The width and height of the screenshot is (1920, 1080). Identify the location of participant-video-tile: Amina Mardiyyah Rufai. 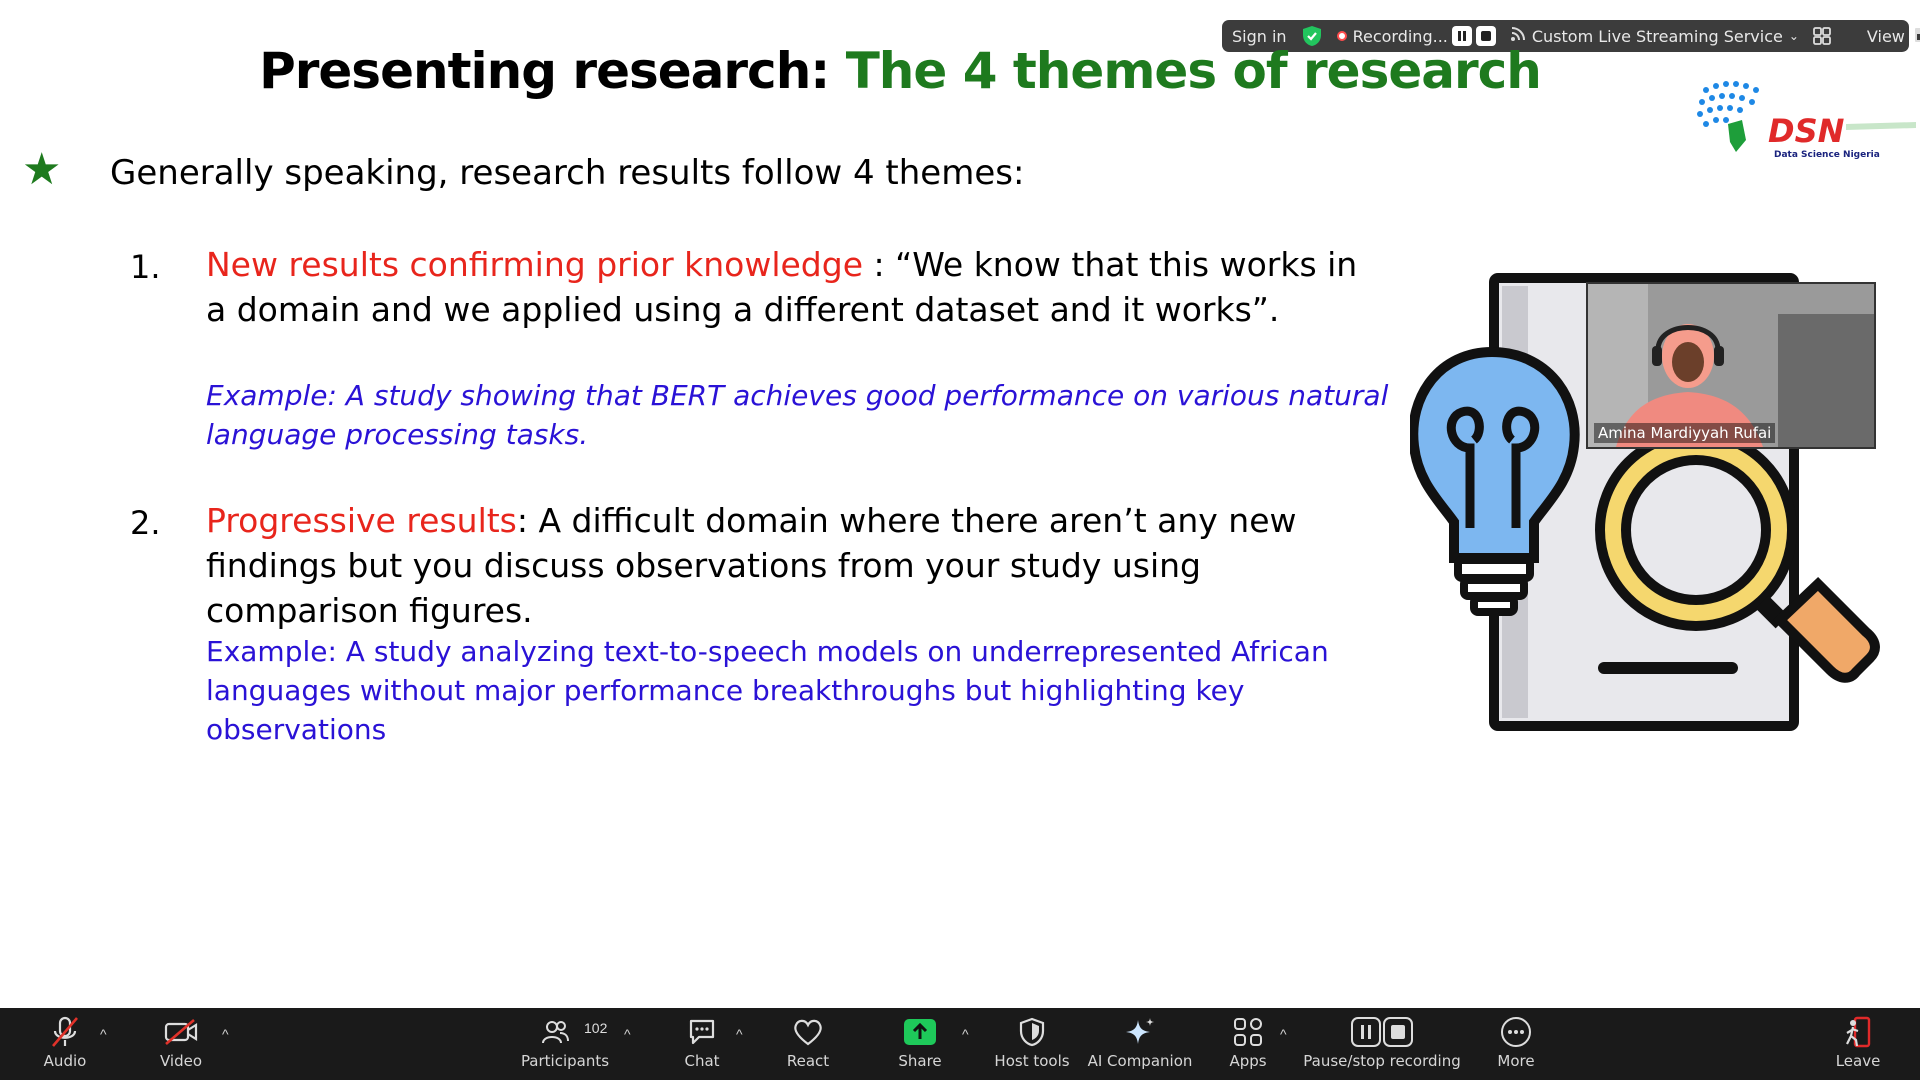
(1731, 365).